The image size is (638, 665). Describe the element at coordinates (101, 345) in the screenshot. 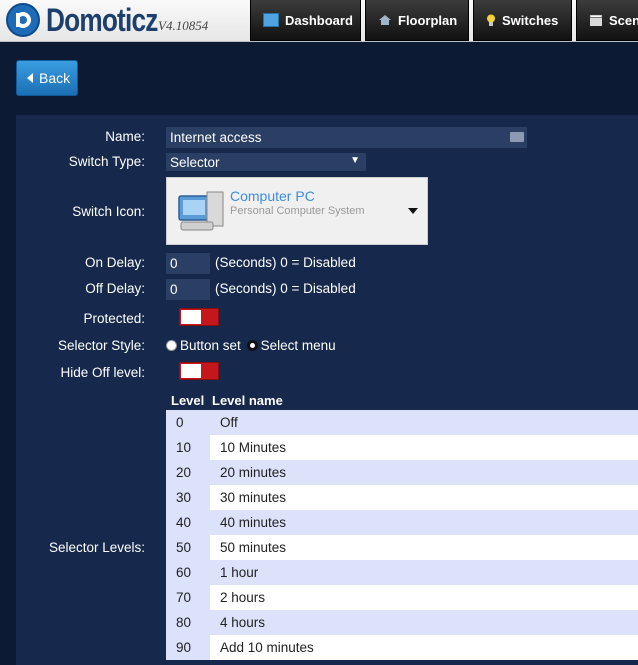

I see `selector-style-label: Selector Style:` at that location.